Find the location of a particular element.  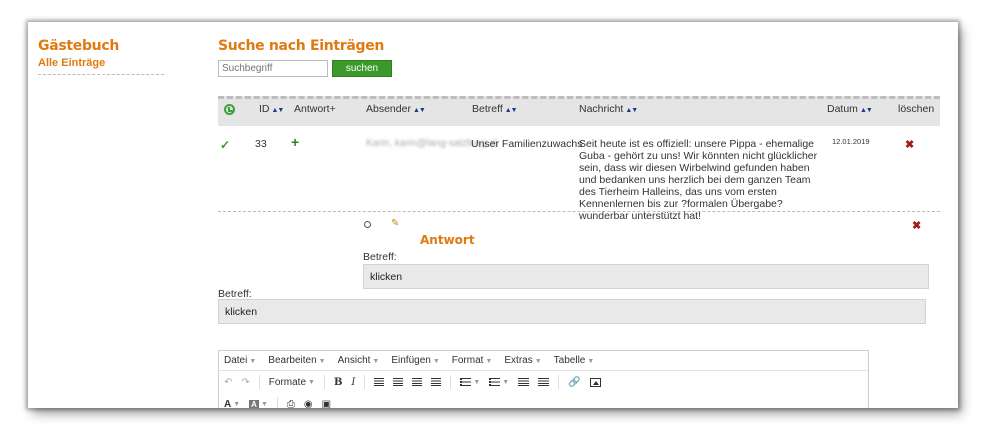

menu-datei: Datei ▼ is located at coordinates (240, 360).